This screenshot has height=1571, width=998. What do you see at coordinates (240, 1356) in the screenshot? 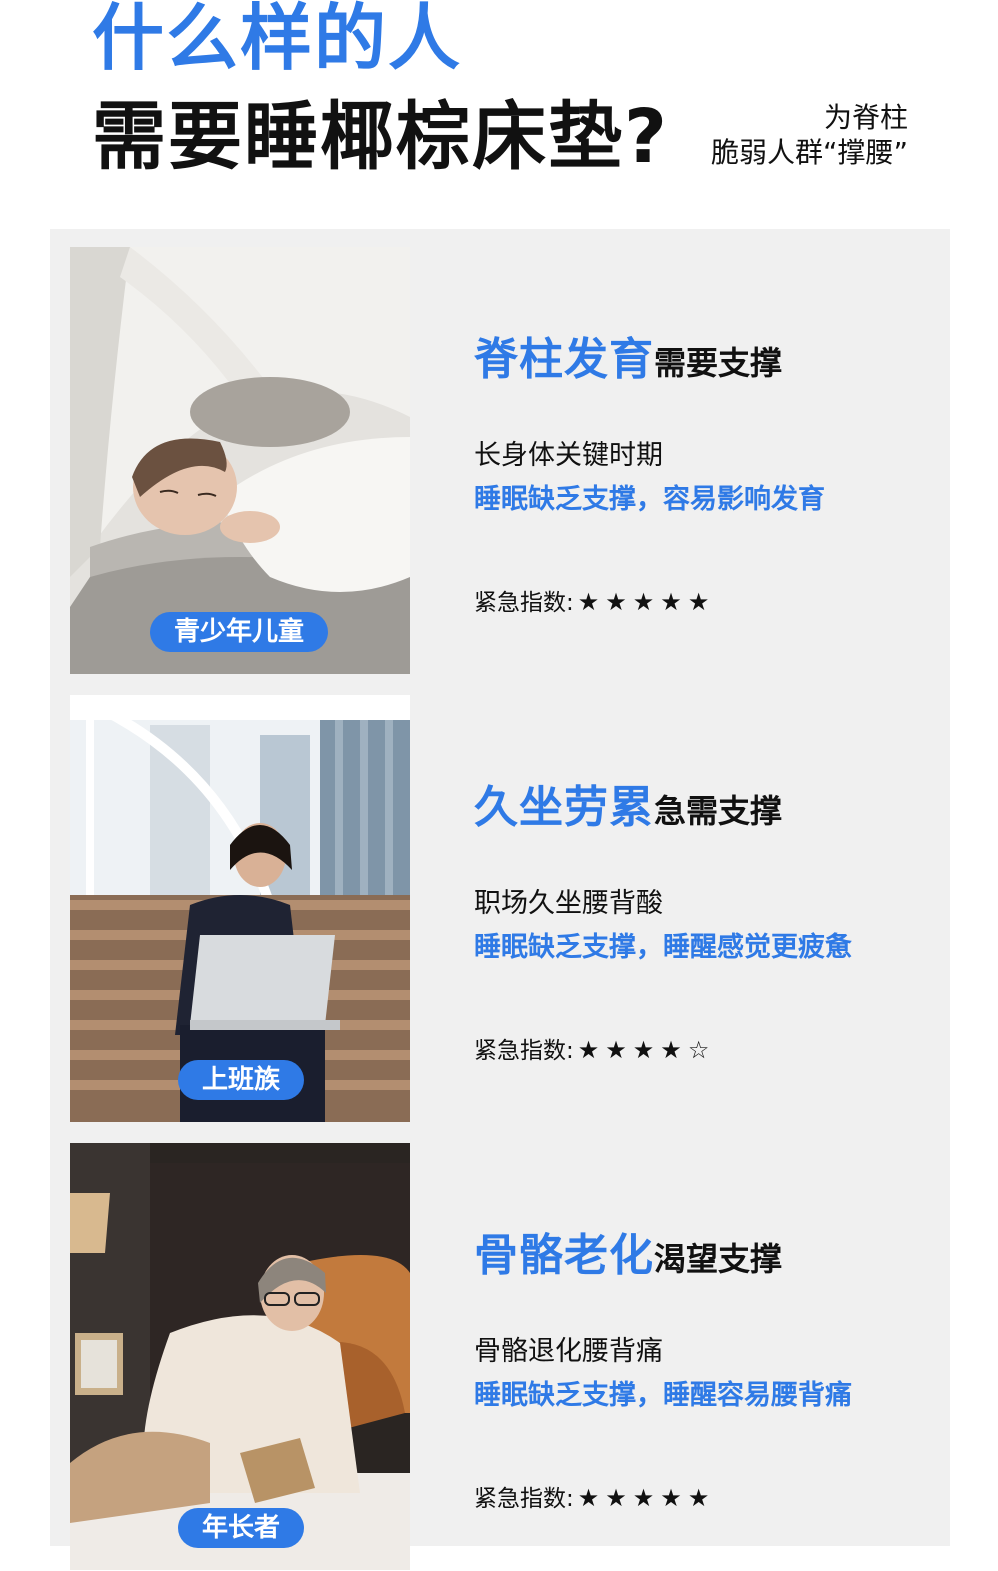
I see `elderly-woman-reading-in-bed-image: 年长者` at bounding box center [240, 1356].